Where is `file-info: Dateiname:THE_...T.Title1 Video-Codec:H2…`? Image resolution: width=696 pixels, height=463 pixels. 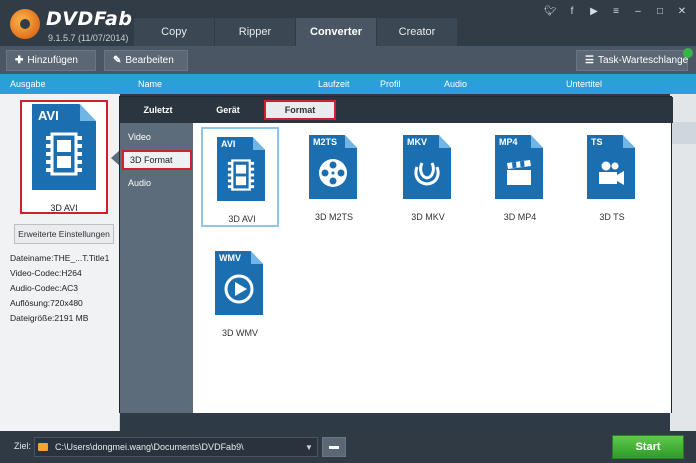 file-info: Dateiname:THE_...T.Title1 Video-Codec:H2… is located at coordinates (59, 288).